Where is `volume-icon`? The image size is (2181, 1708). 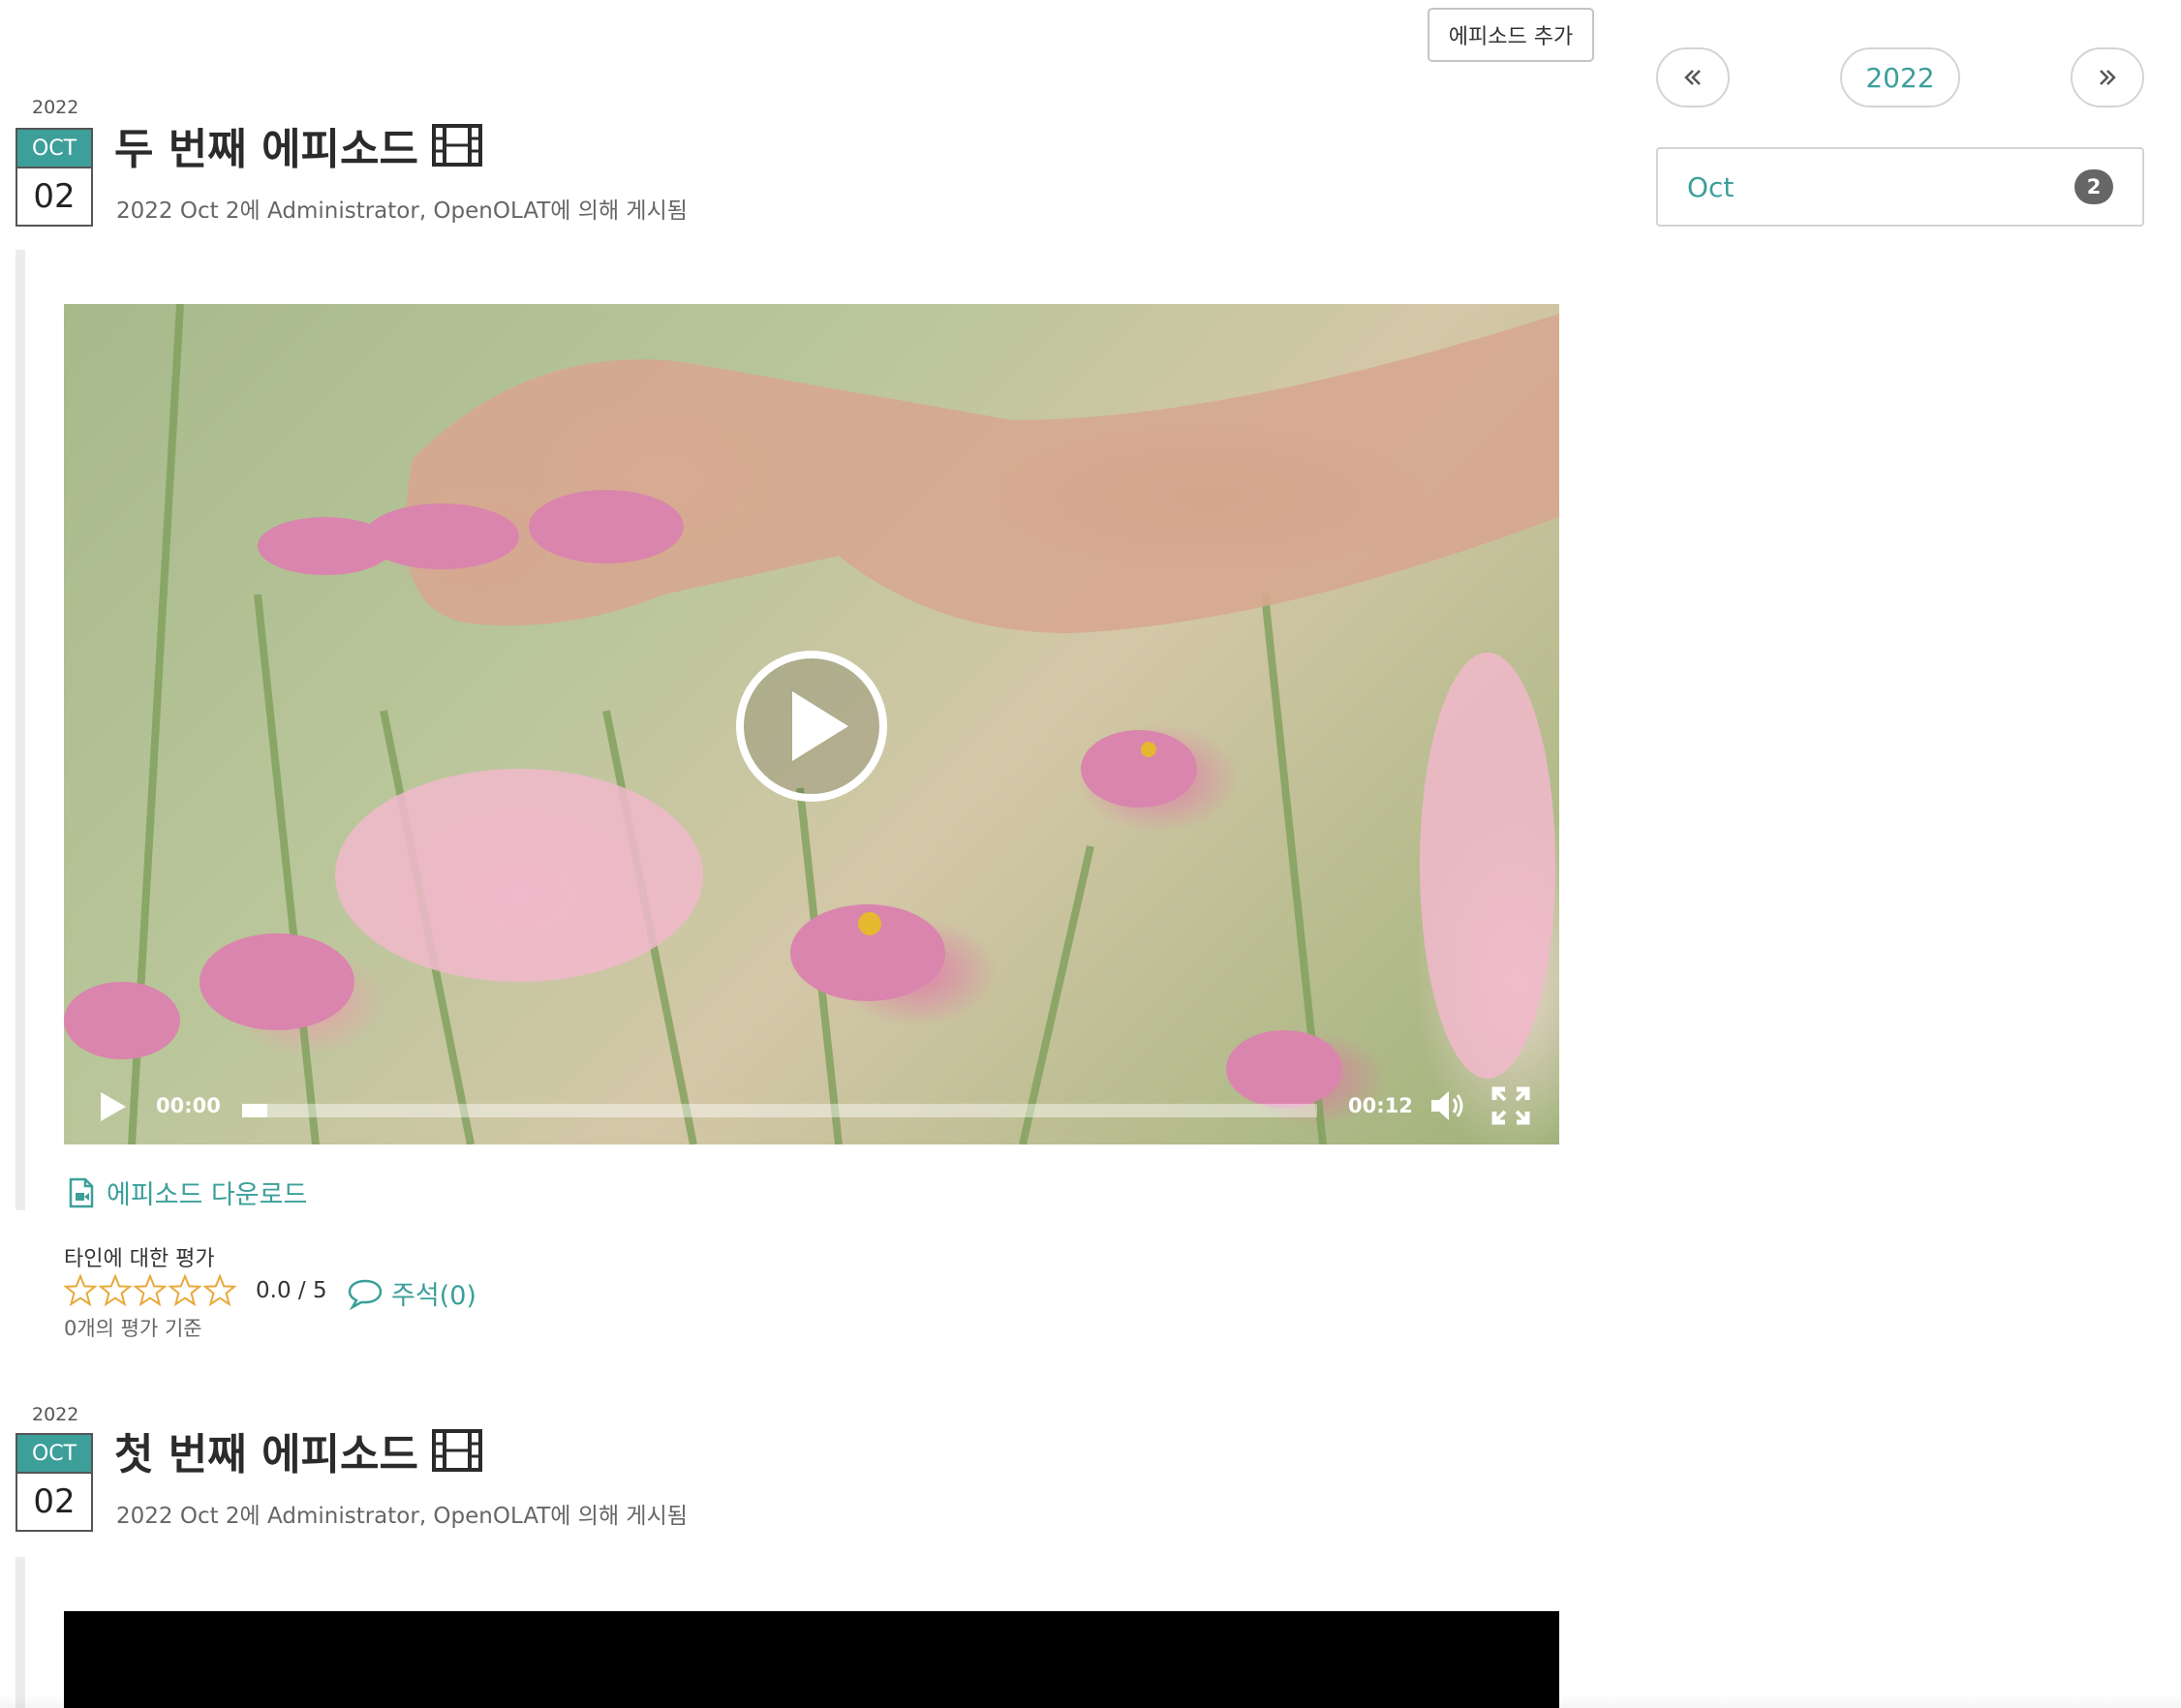 volume-icon is located at coordinates (1448, 1105).